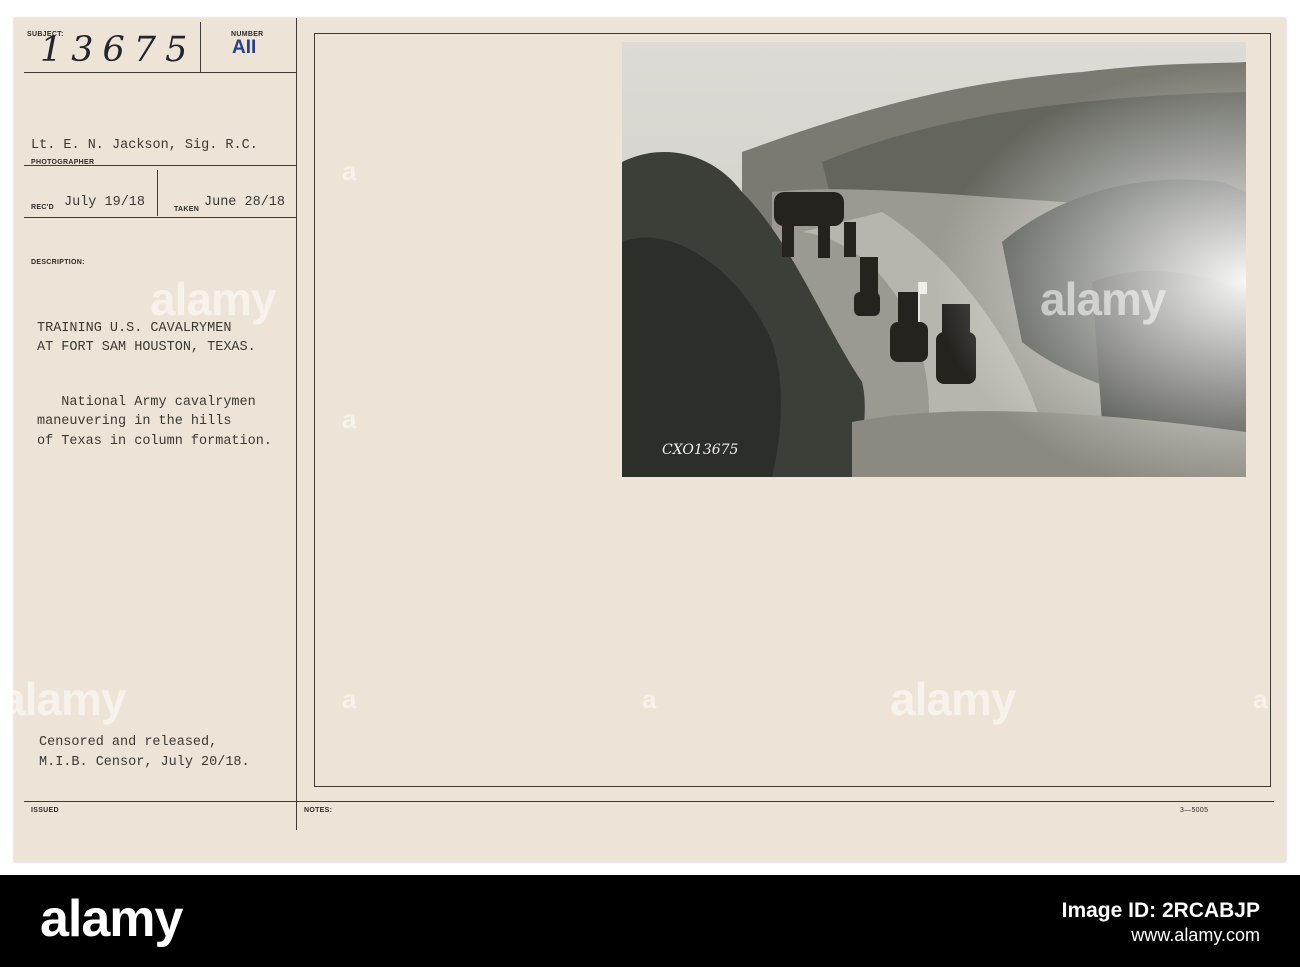 Image resolution: width=1300 pixels, height=967 pixels. I want to click on description-body-line-2: maneuvering in the hills, so click(134, 421).